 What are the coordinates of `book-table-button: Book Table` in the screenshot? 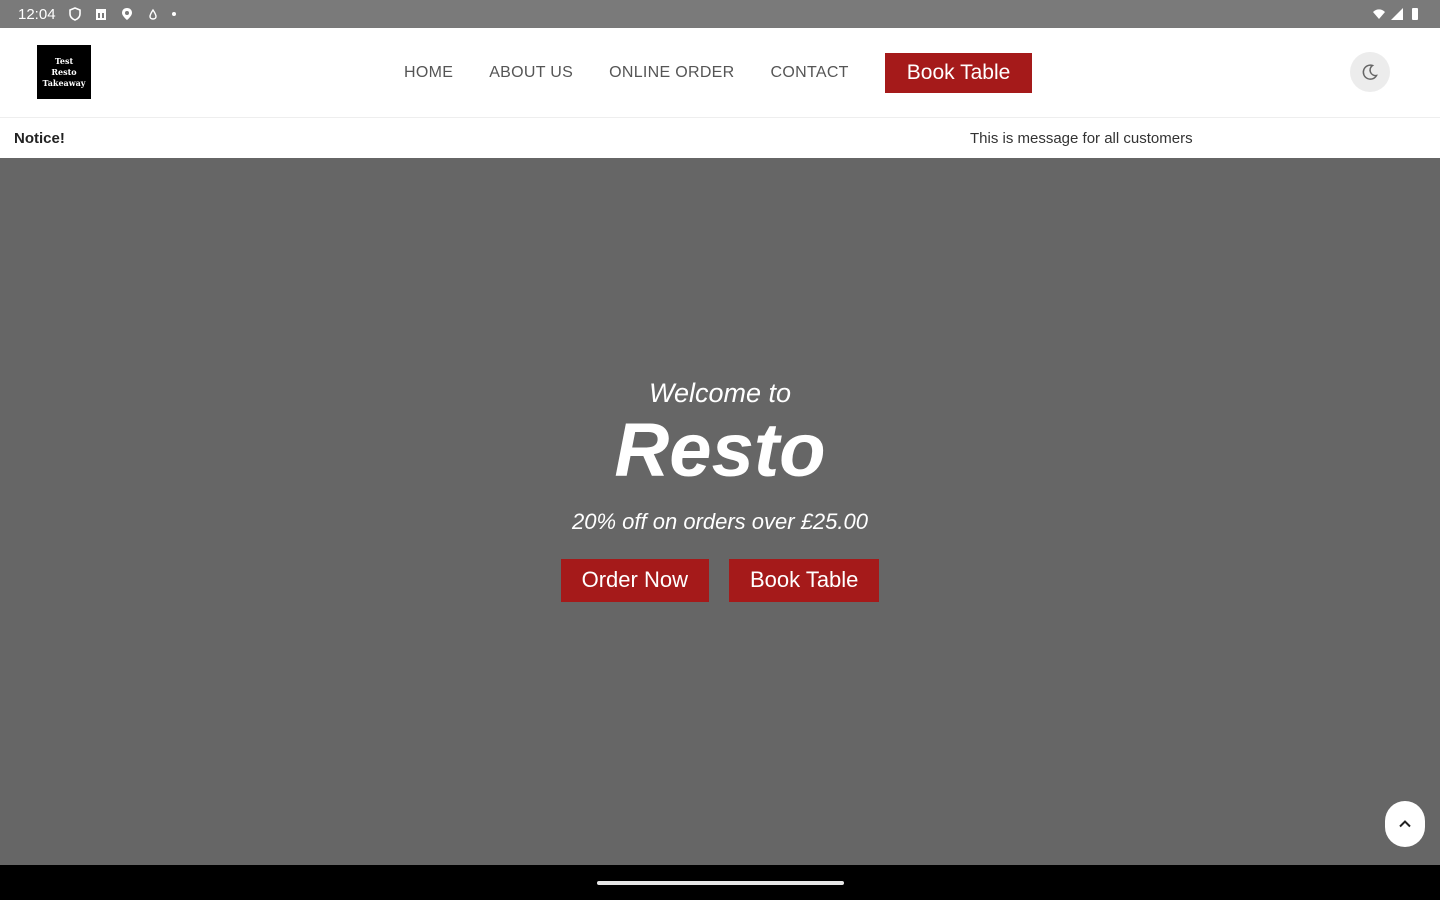 It's located at (958, 73).